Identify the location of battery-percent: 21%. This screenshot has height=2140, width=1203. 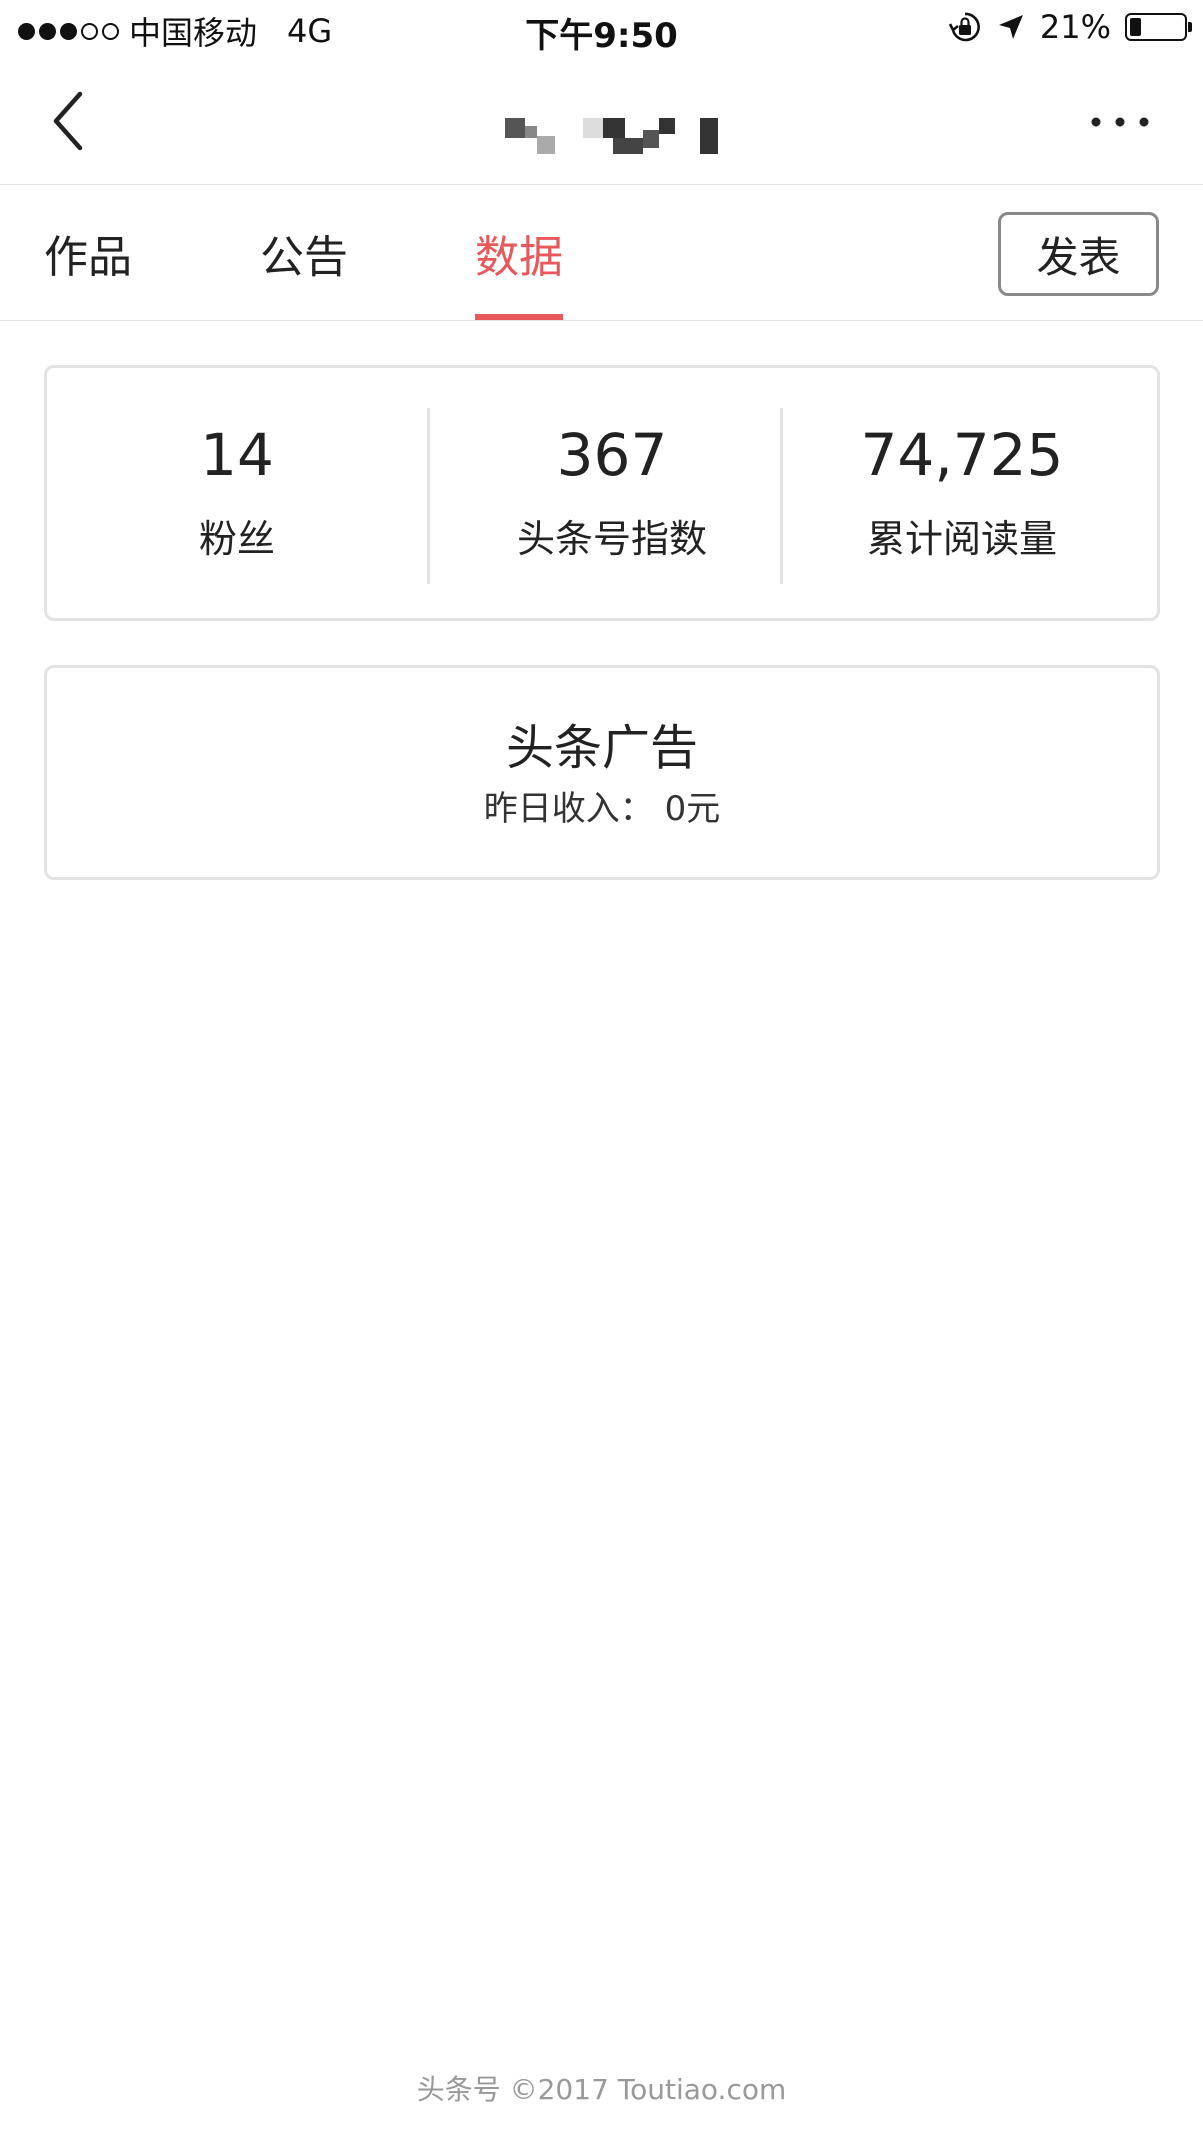
(1075, 27).